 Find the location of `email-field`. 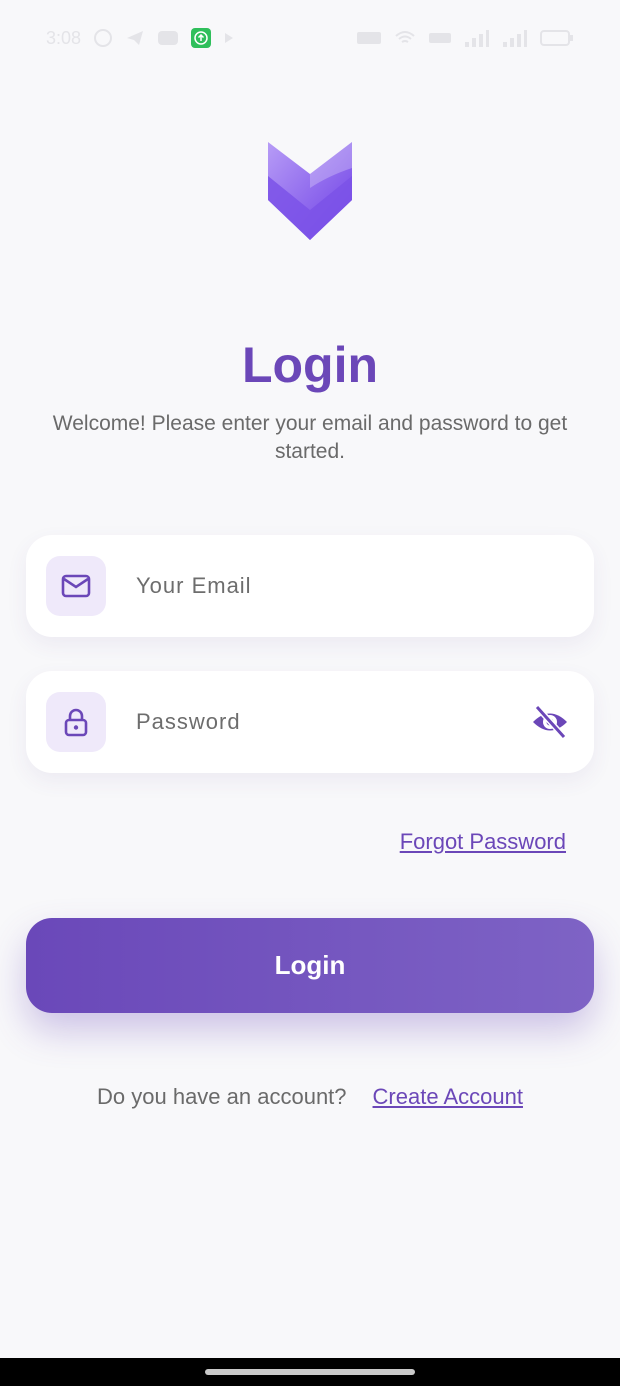

email-field is located at coordinates (310, 586).